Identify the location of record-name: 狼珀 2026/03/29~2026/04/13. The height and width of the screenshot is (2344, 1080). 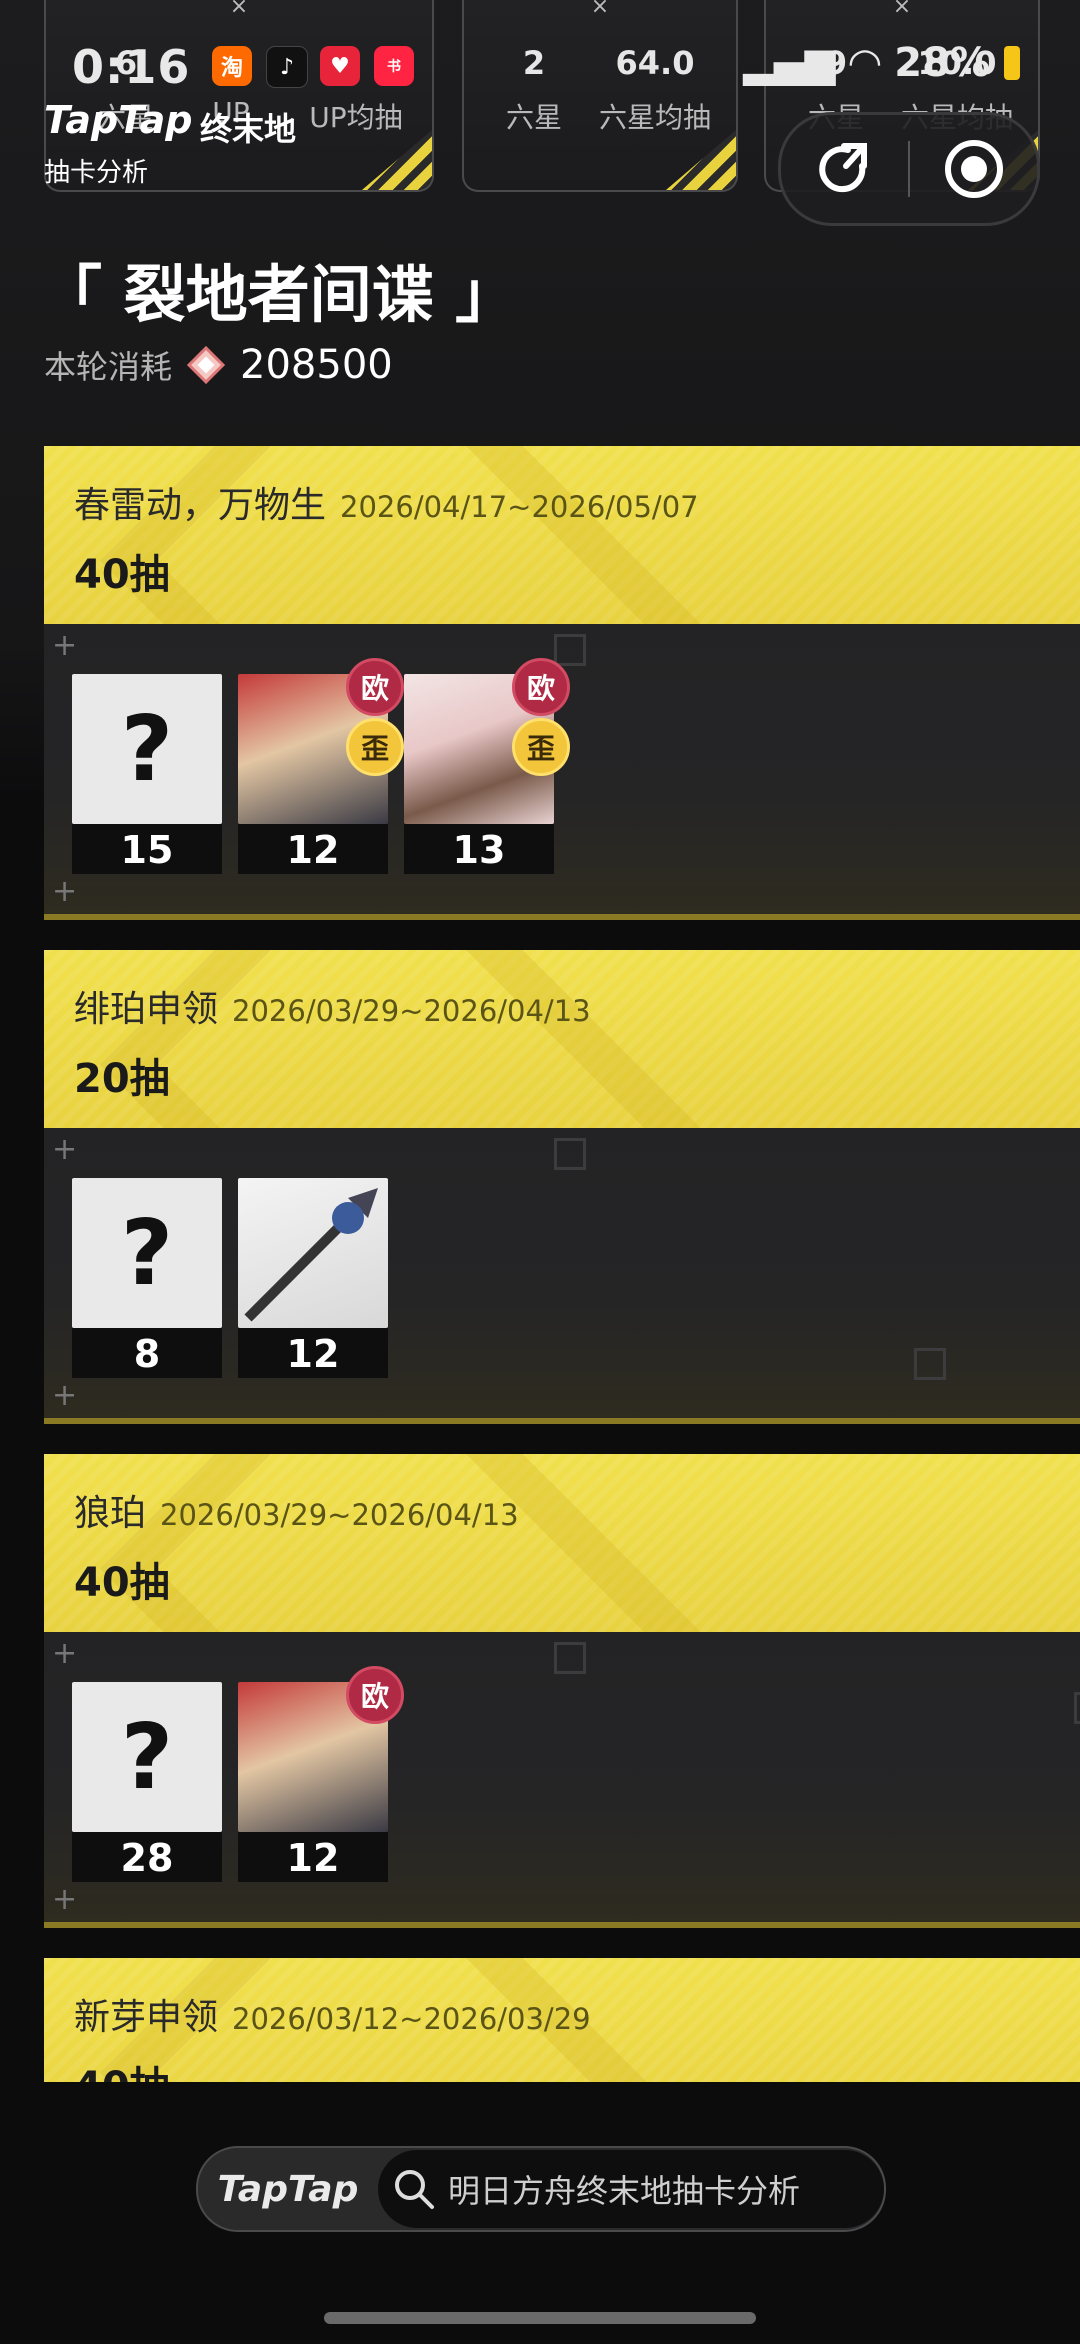
(296, 1513).